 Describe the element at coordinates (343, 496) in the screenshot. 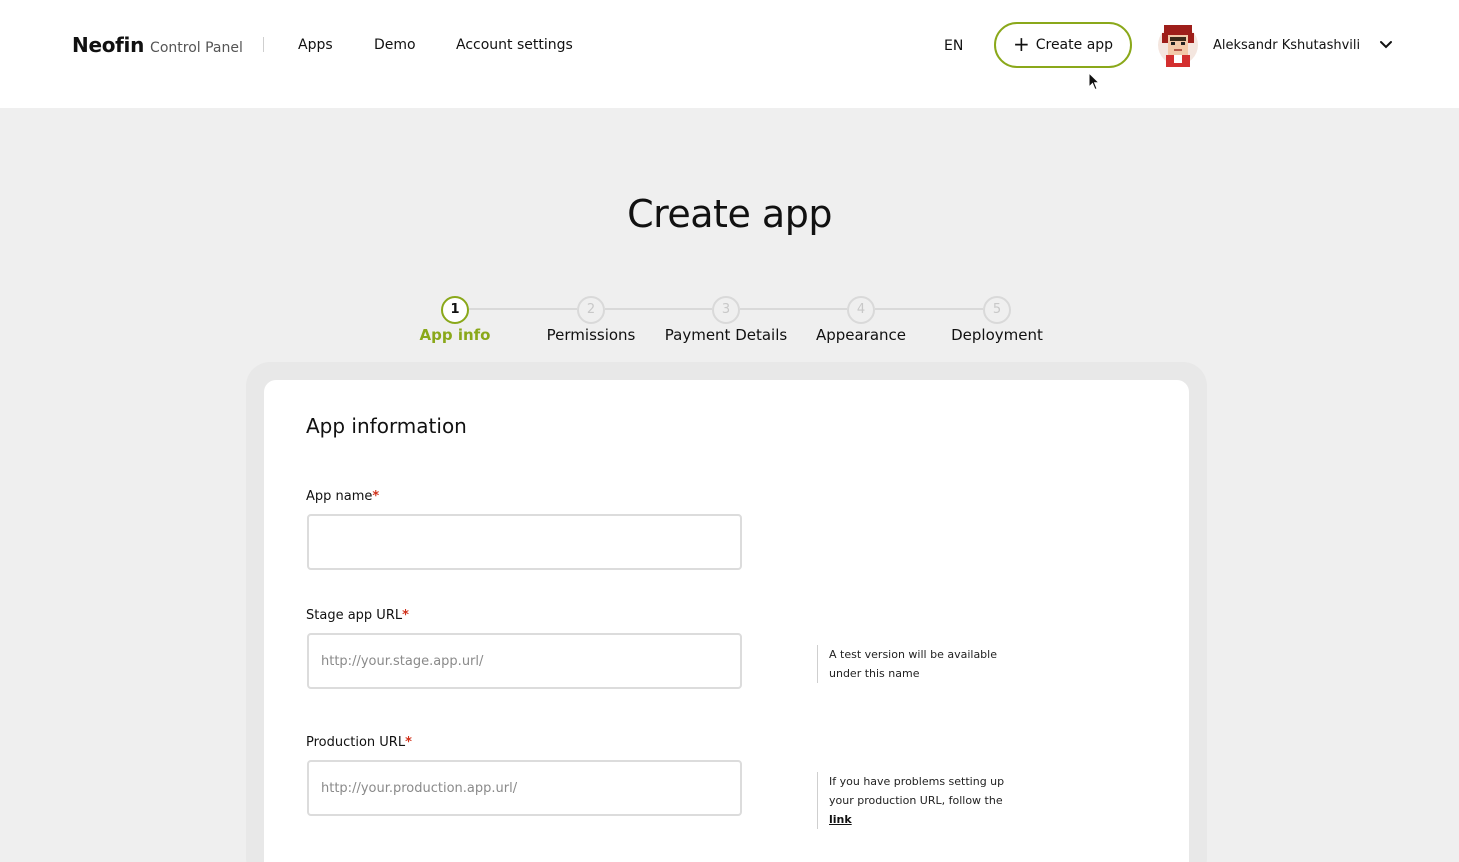

I see `app-name-label: App name*` at that location.